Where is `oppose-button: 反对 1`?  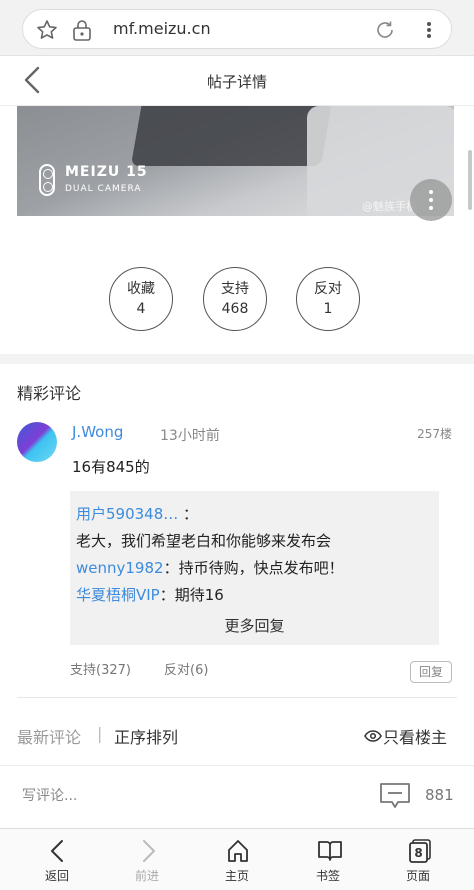 oppose-button: 反对 1 is located at coordinates (328, 299).